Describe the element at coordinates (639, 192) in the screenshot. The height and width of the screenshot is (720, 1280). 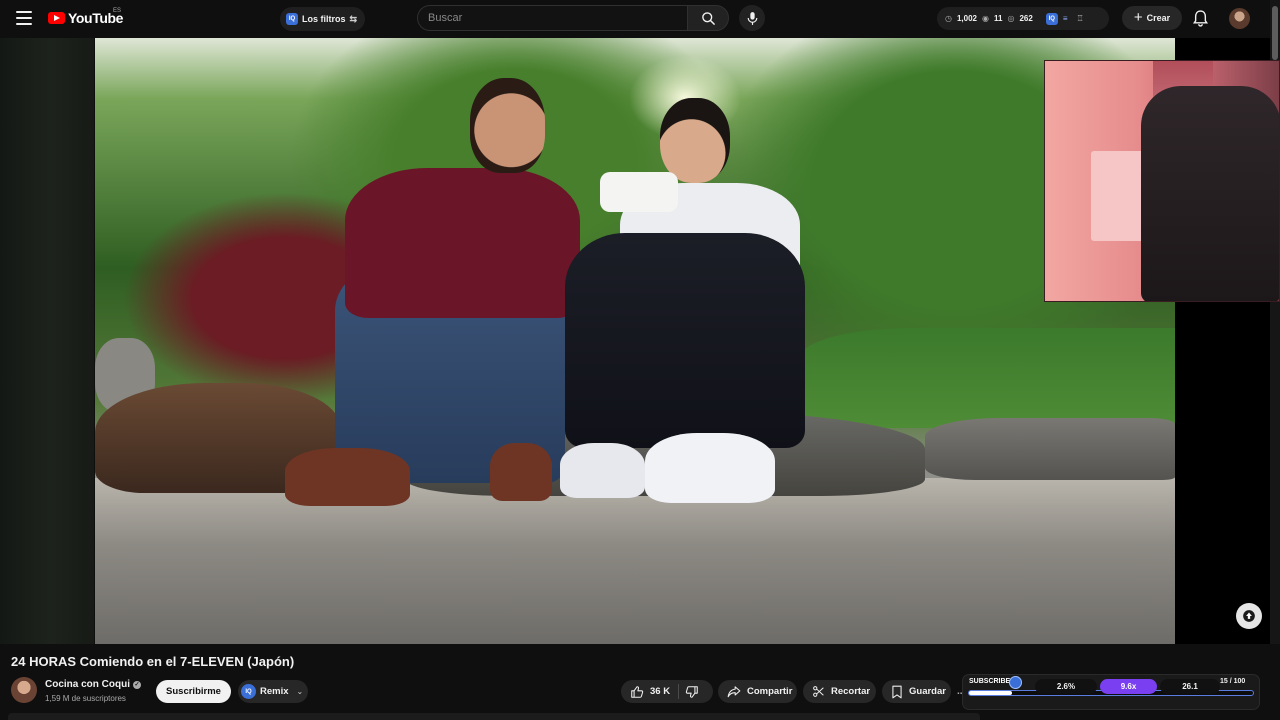
I see `video-scene-food-container` at that location.